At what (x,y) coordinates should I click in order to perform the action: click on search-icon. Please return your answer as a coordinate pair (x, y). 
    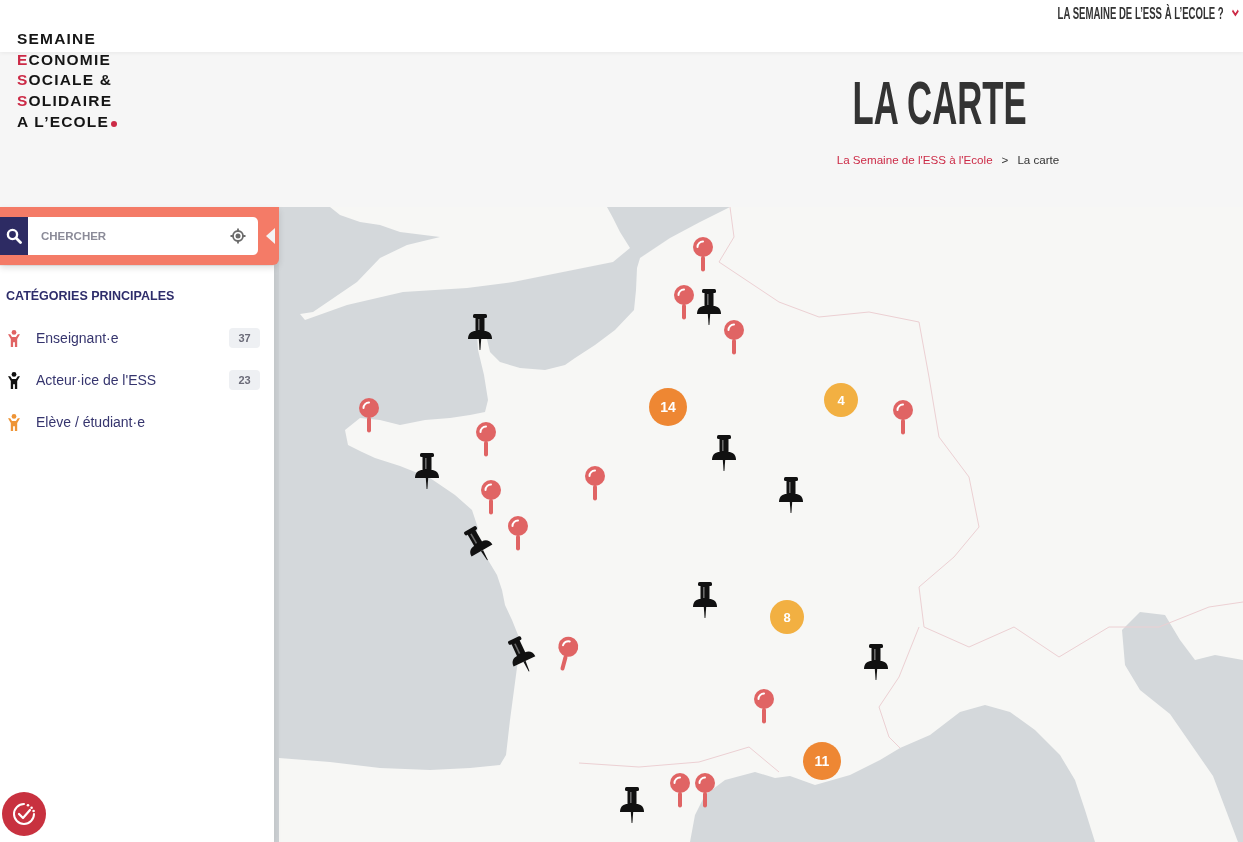
    Looking at the image, I should click on (14, 236).